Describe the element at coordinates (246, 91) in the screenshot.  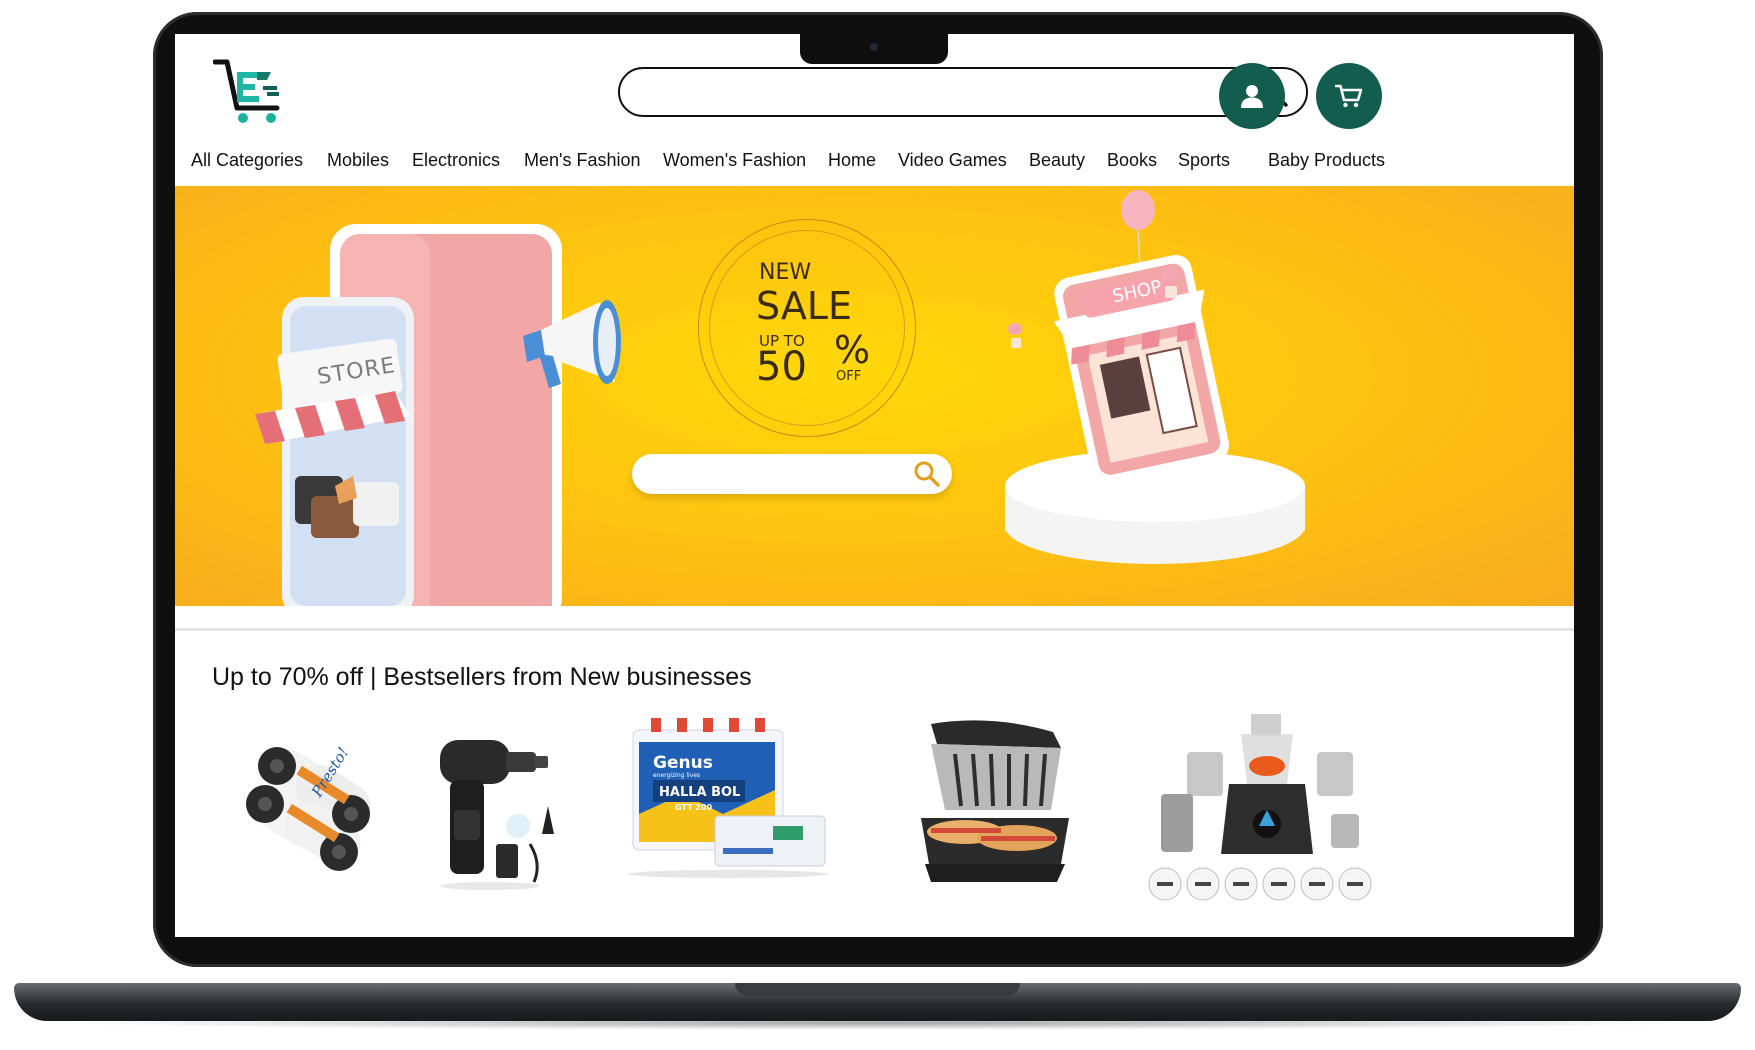
I see `shopping-cart-letter-e-logo` at that location.